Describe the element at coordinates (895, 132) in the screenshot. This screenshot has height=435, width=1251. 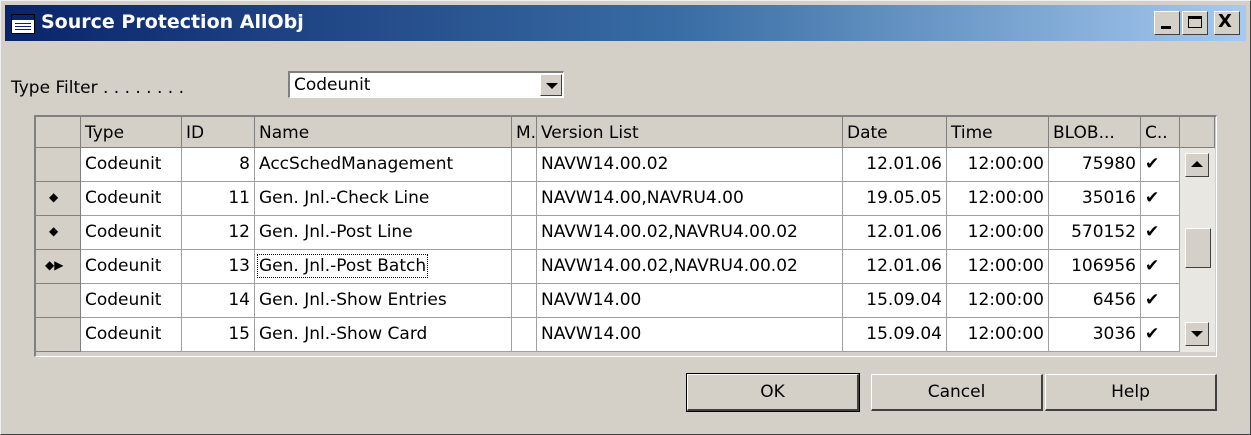
I see `column-header-date: Date` at that location.